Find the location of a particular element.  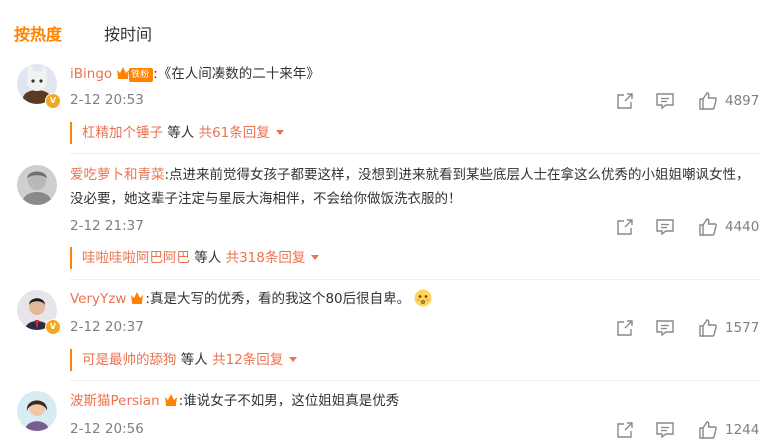

reply-summary: 哇啦哇啦阿巴阿巴 等人 共318条回复 is located at coordinates (195, 258).